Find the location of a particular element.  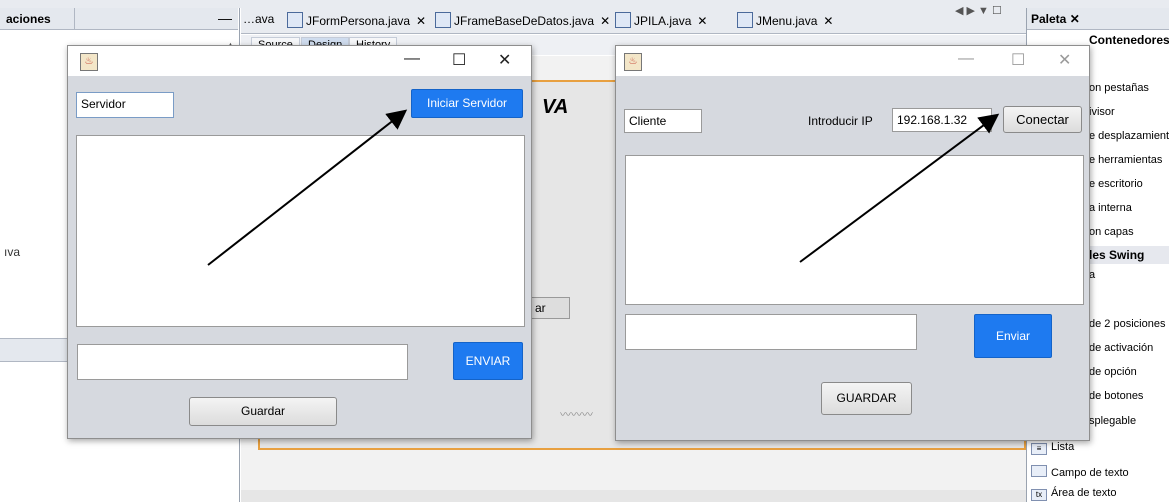

ip-input: 192.168.1.32 is located at coordinates (942, 120).